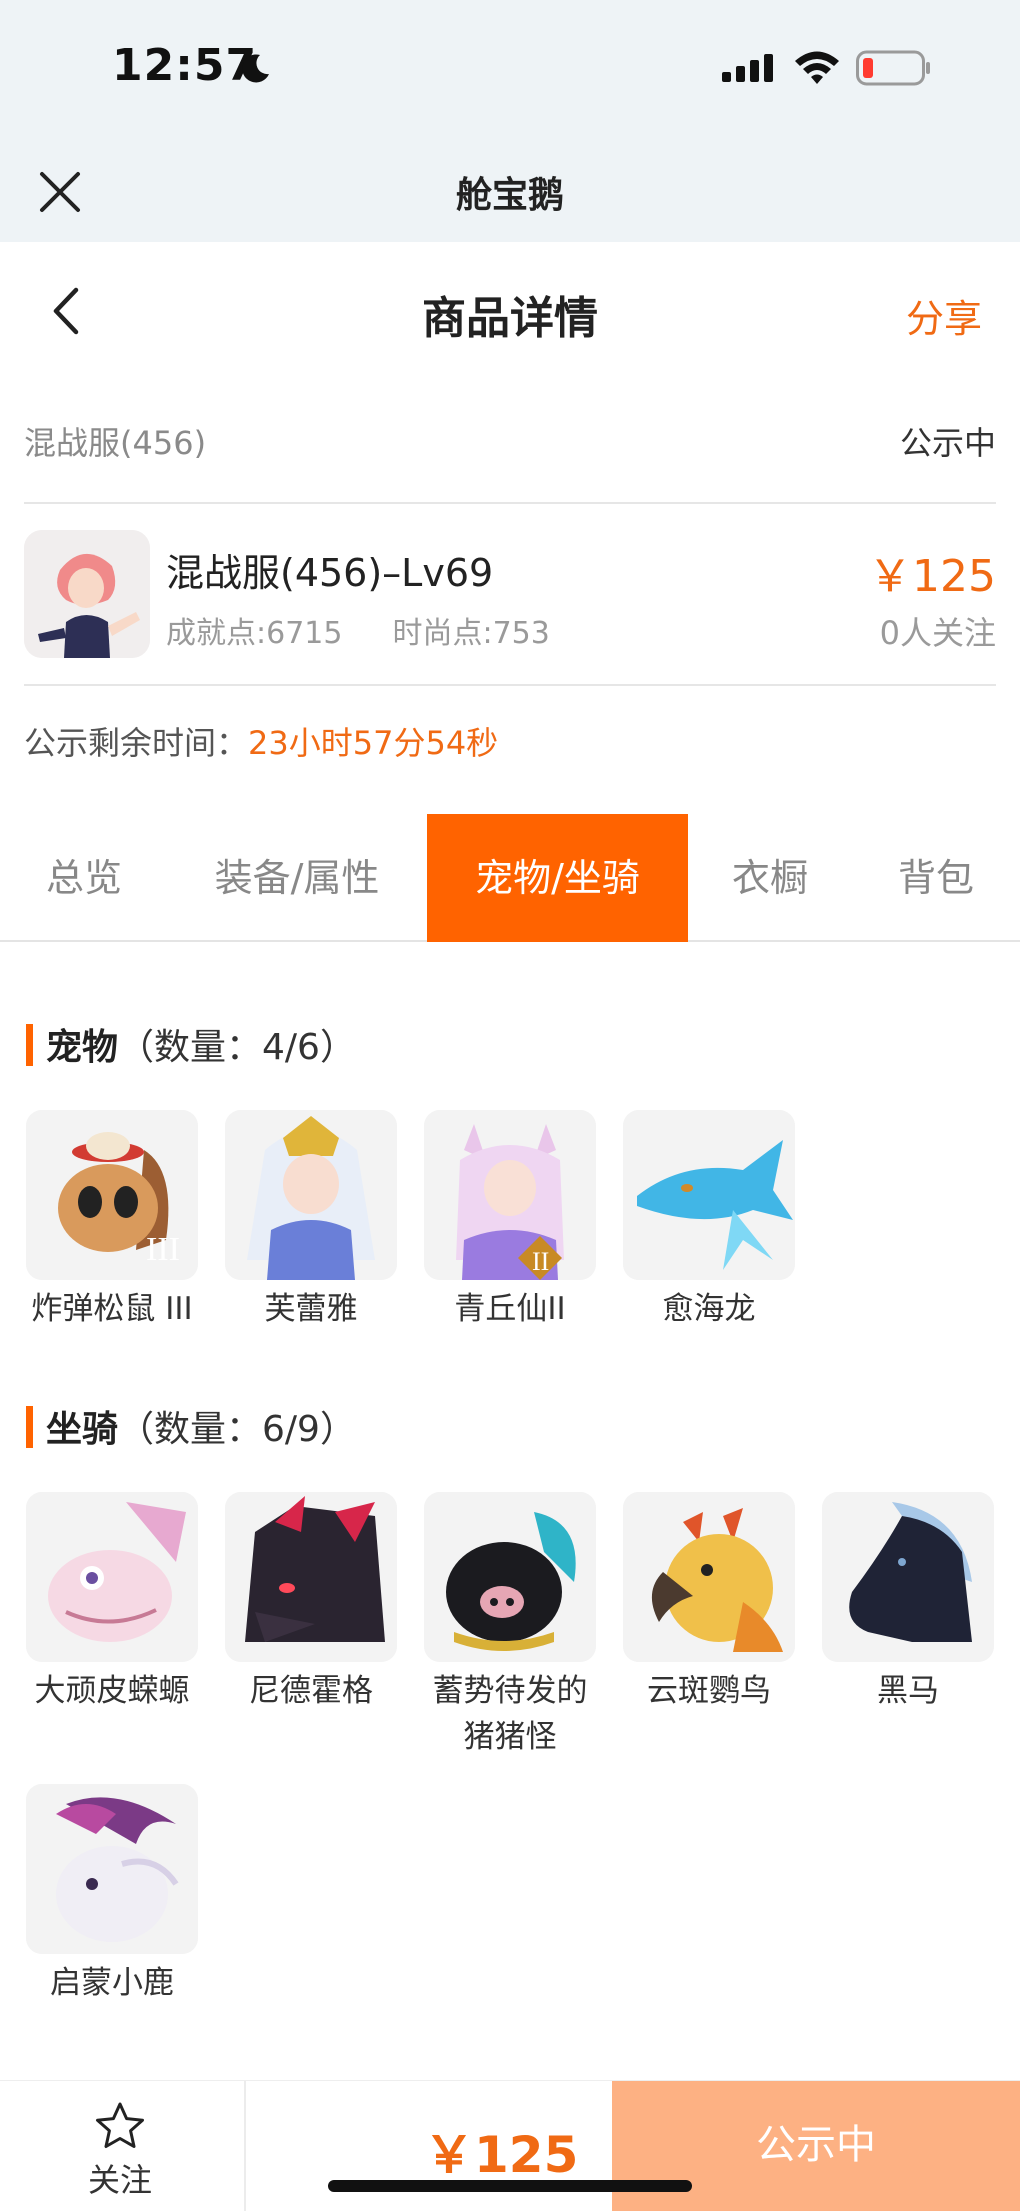 The height and width of the screenshot is (2211, 1020). What do you see at coordinates (112, 1195) in the screenshot?
I see `squirrel-pet-icon: III` at bounding box center [112, 1195].